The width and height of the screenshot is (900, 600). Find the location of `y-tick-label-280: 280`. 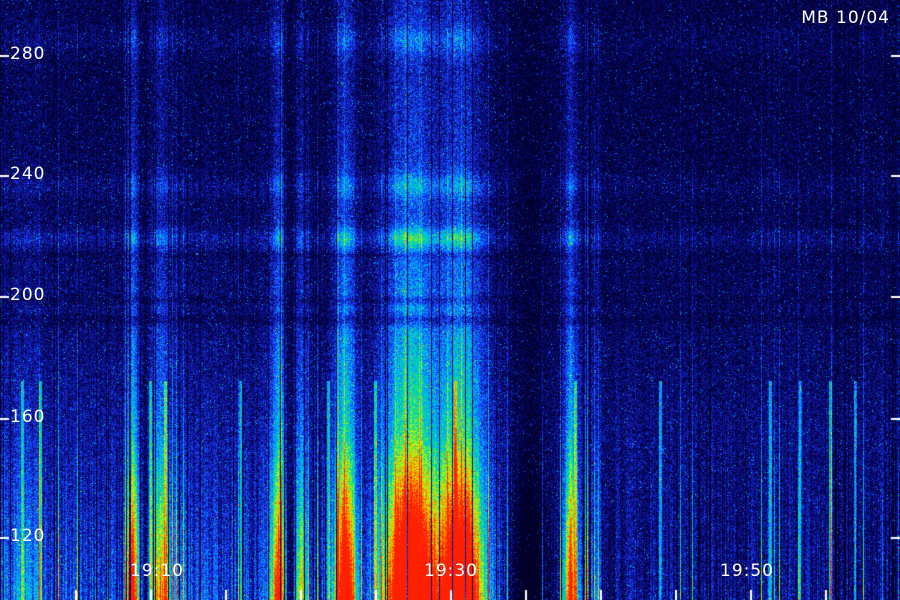

y-tick-label-280: 280 is located at coordinates (28, 54).